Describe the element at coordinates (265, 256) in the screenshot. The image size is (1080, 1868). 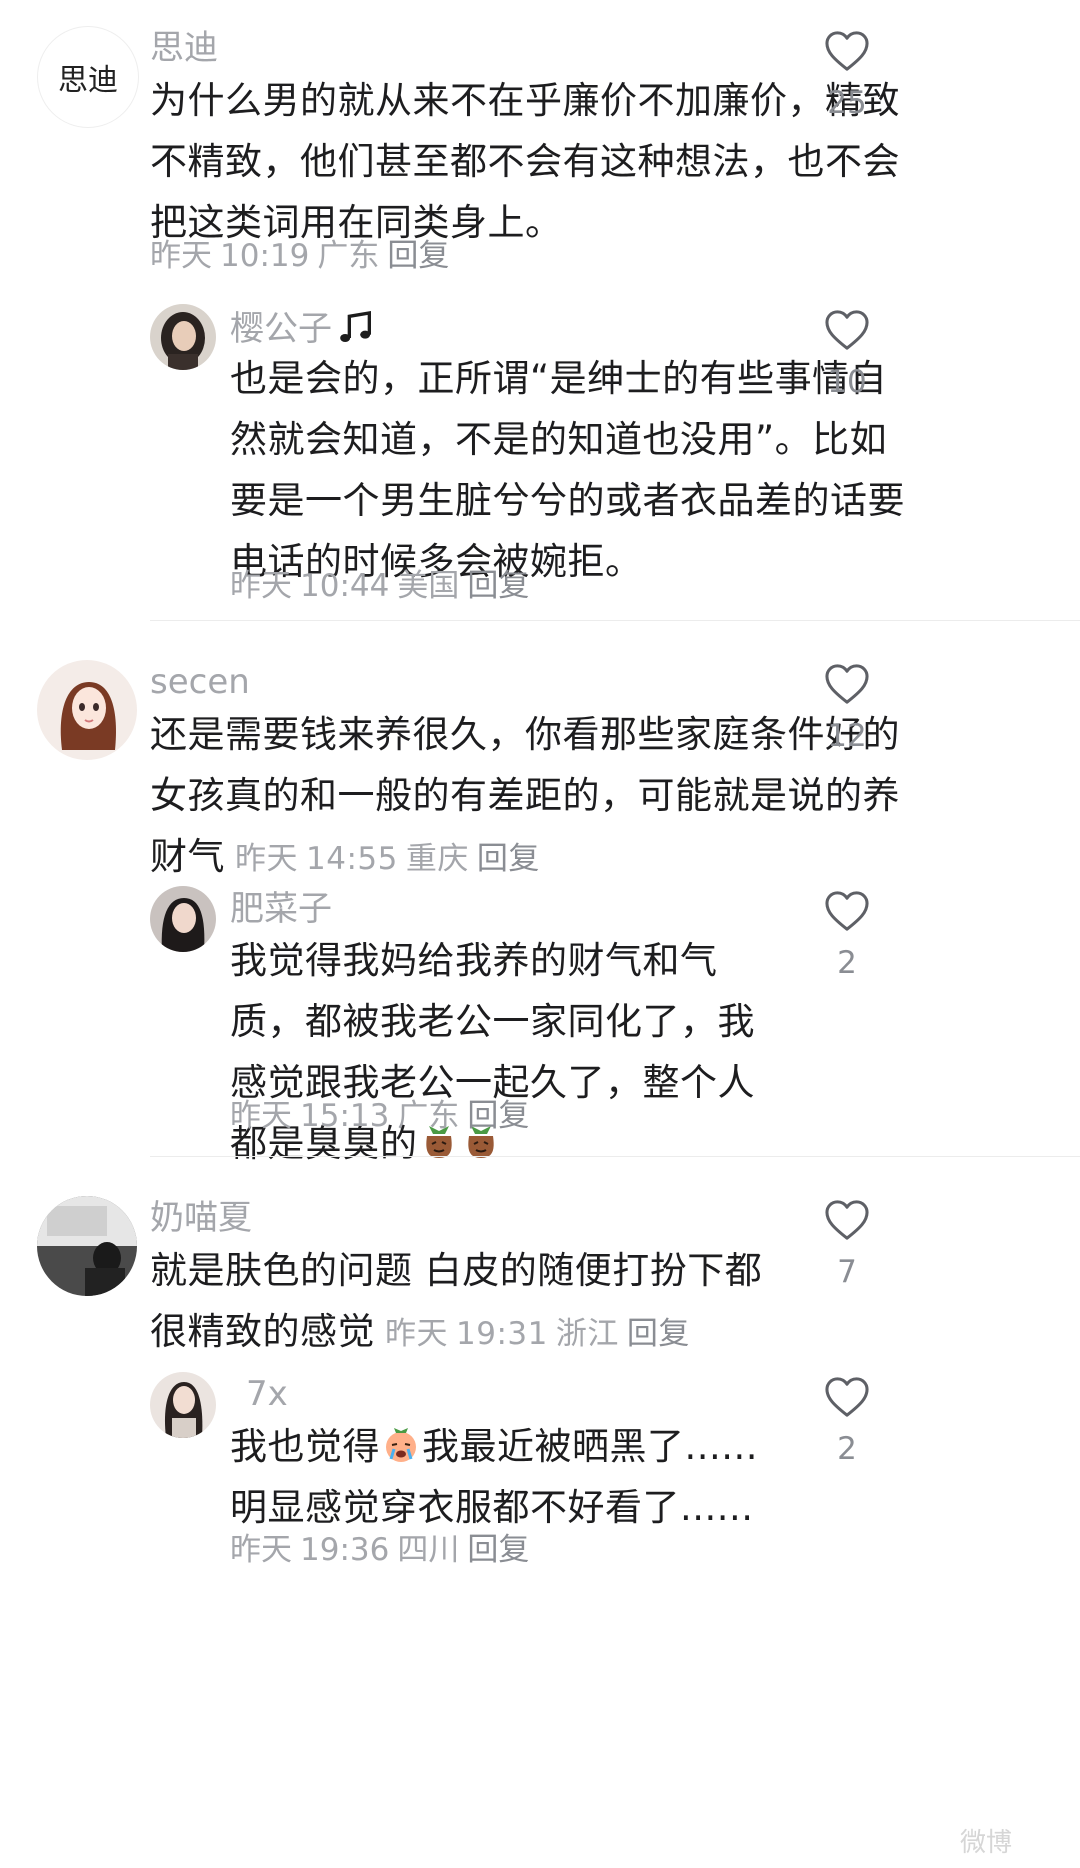
I see `comment-time: 10:19` at that location.